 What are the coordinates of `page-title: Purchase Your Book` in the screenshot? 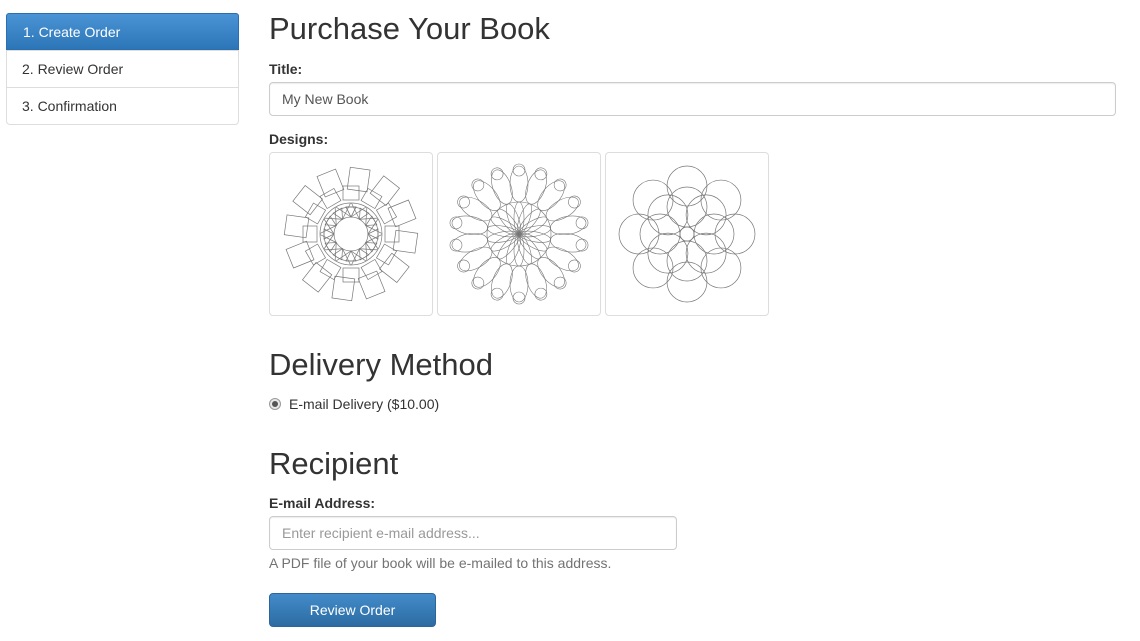 It's located at (409, 28).